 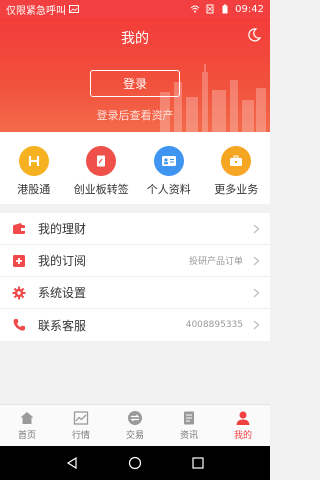 What do you see at coordinates (249, 9) in the screenshot?
I see `status-time: 09:42` at bounding box center [249, 9].